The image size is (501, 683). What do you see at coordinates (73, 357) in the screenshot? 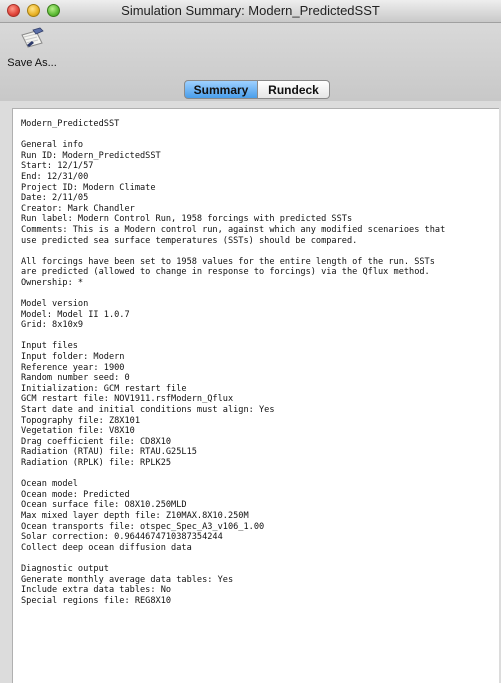
I see `summary-line: Input folder: Modern` at bounding box center [73, 357].